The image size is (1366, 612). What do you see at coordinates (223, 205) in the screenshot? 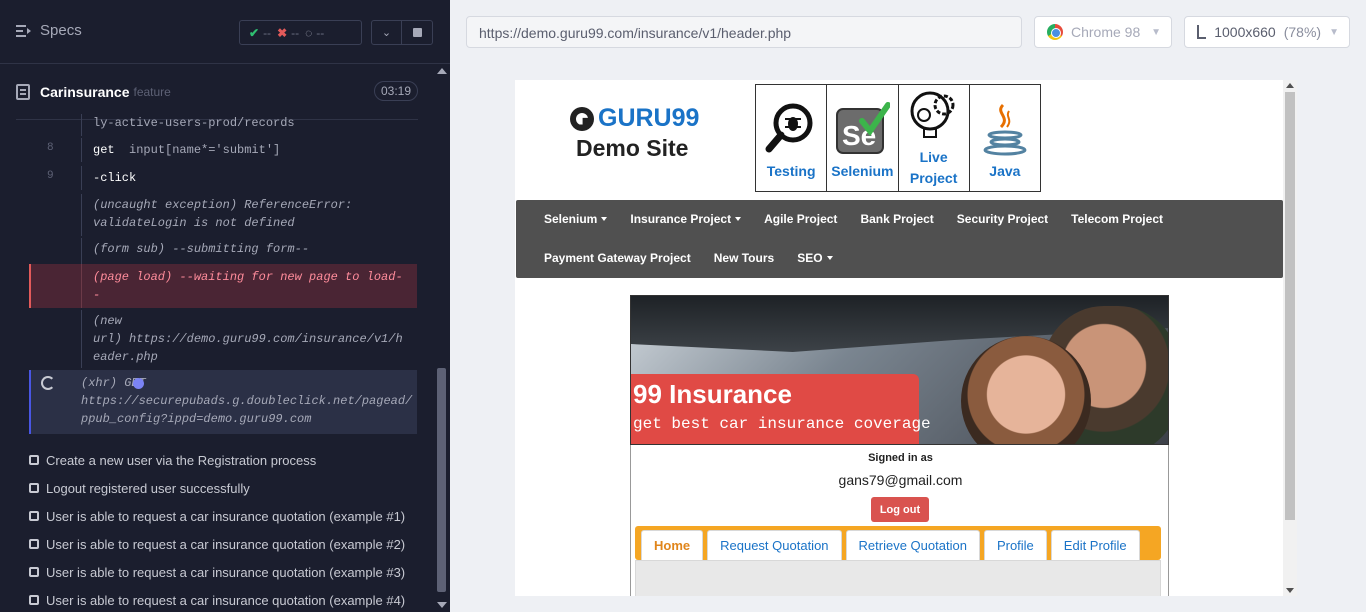
I see `command-message: (uncaught exception) ReferenceError:` at bounding box center [223, 205].